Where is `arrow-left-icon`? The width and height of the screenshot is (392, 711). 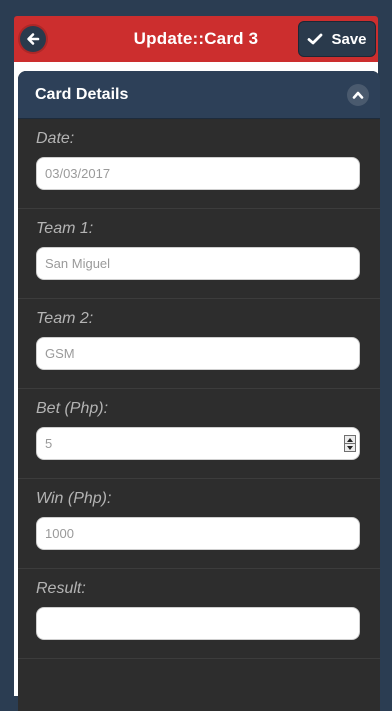 arrow-left-icon is located at coordinates (33, 39).